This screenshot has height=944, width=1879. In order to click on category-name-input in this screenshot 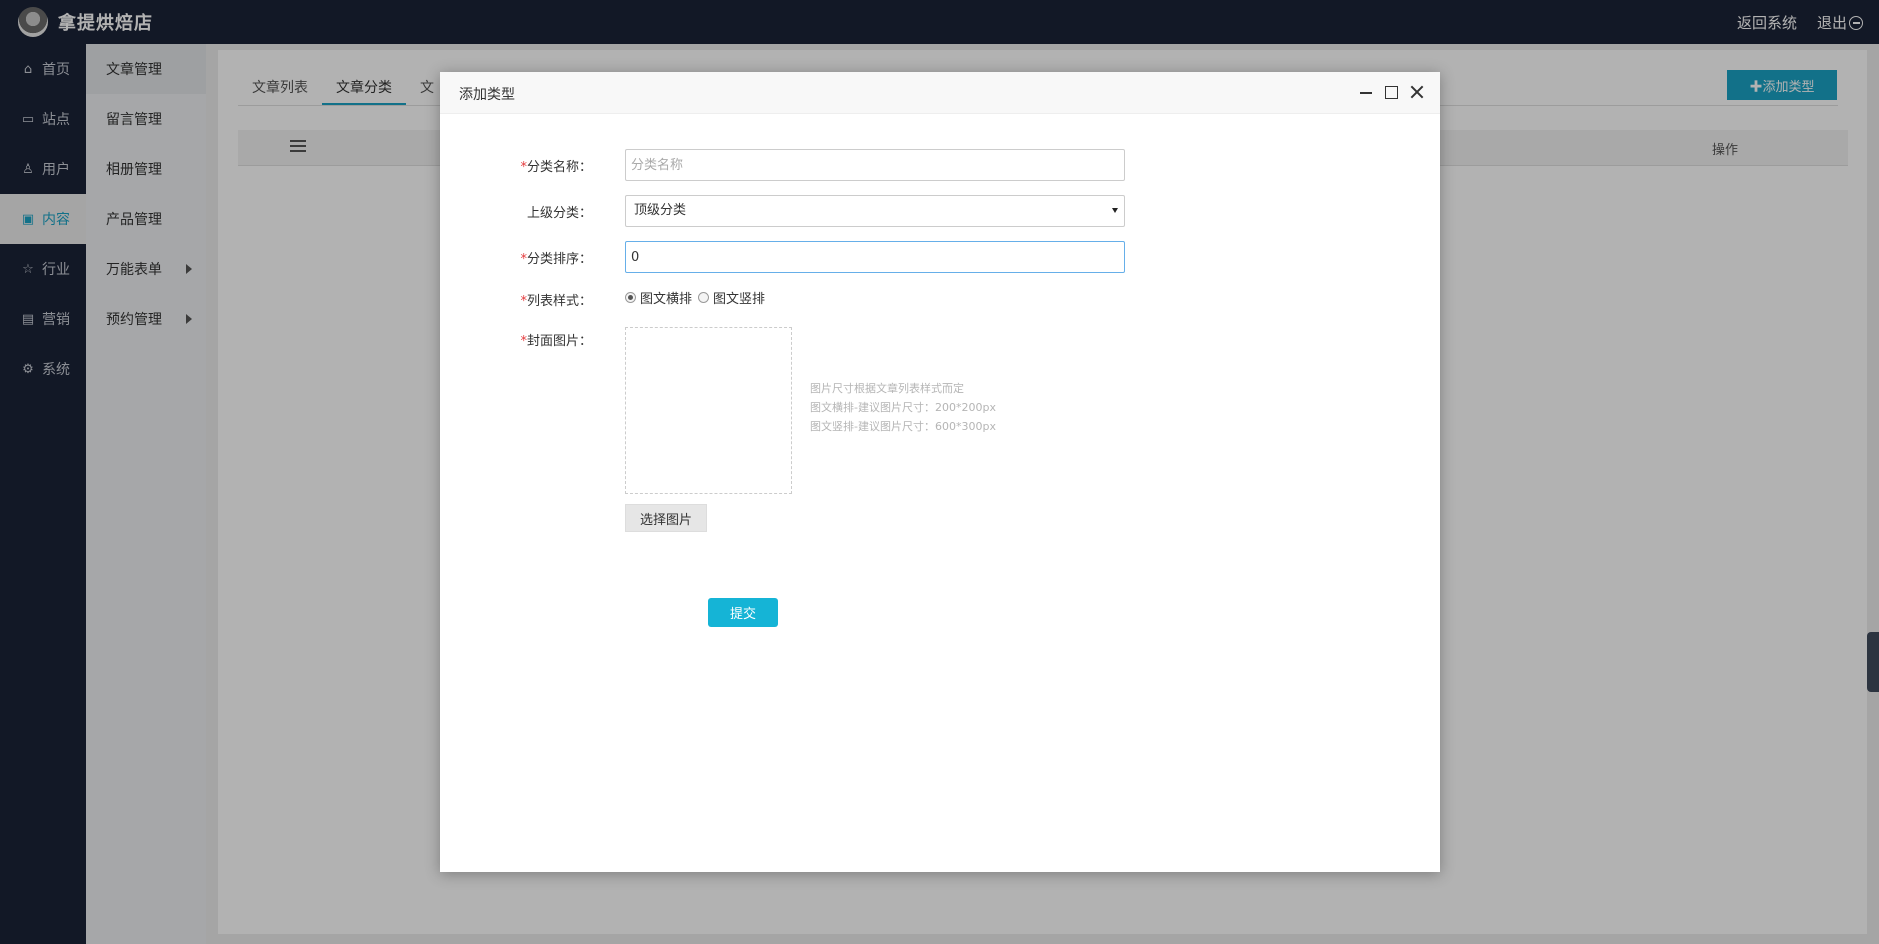, I will do `click(875, 165)`.